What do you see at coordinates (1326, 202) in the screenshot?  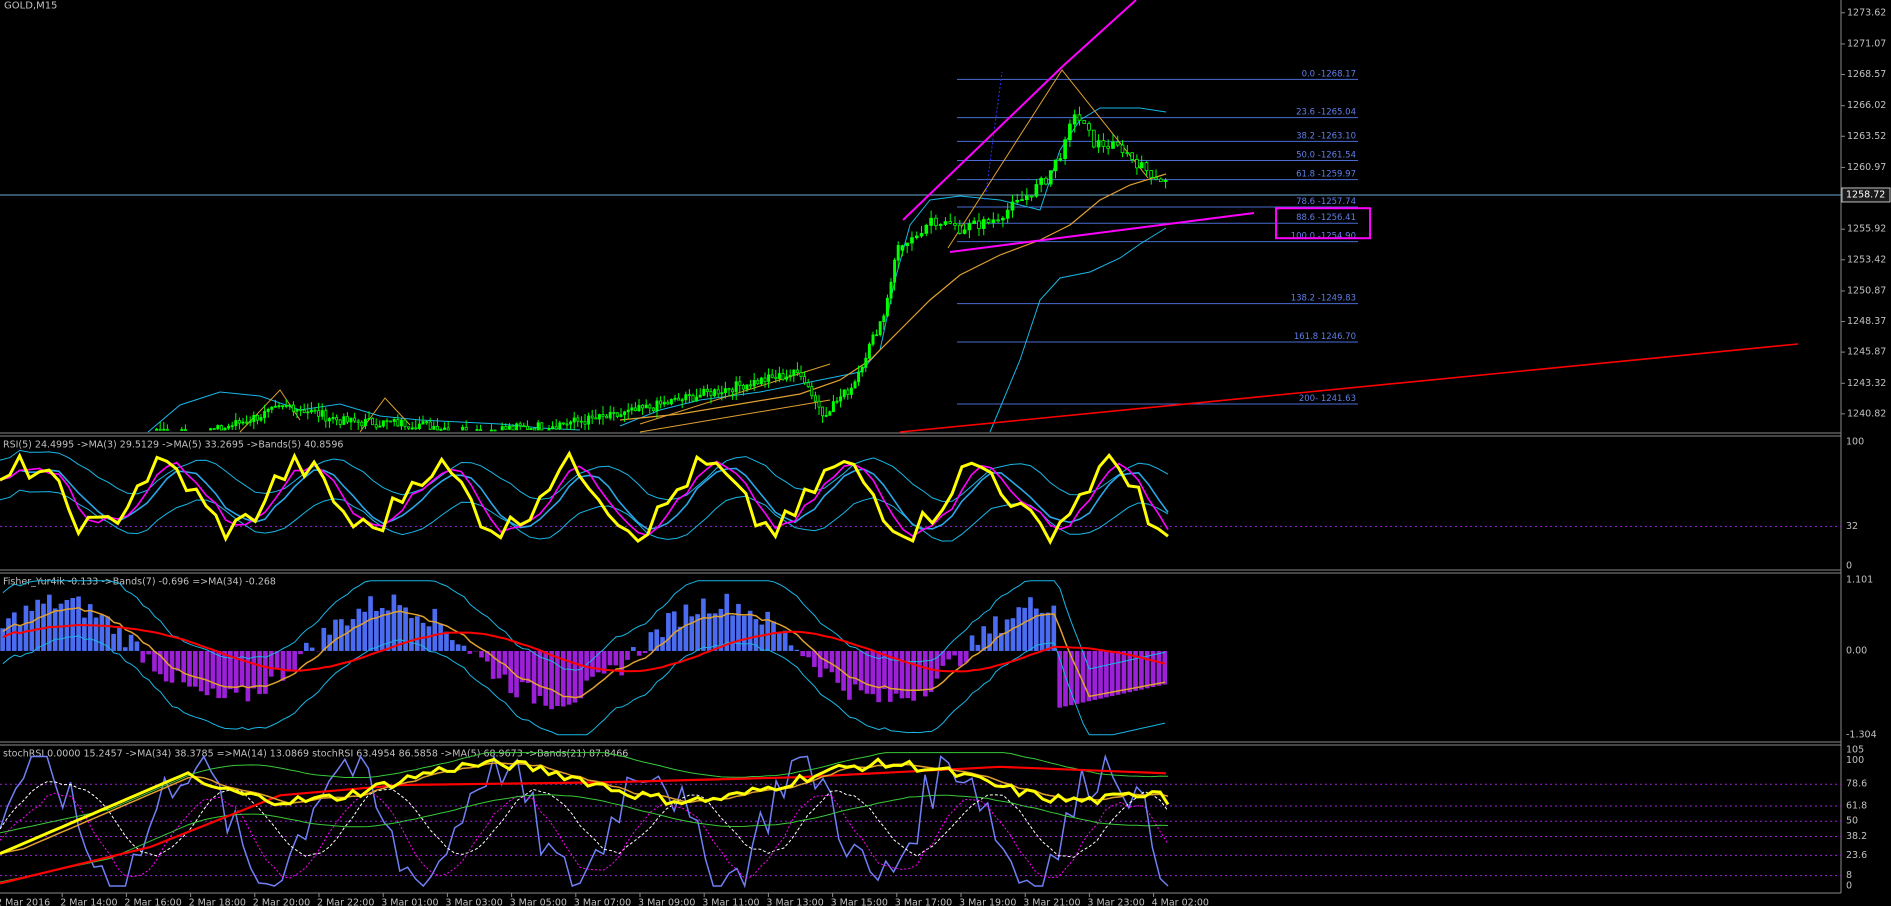 I see `fib-level-label: 78.6 -1257.74` at bounding box center [1326, 202].